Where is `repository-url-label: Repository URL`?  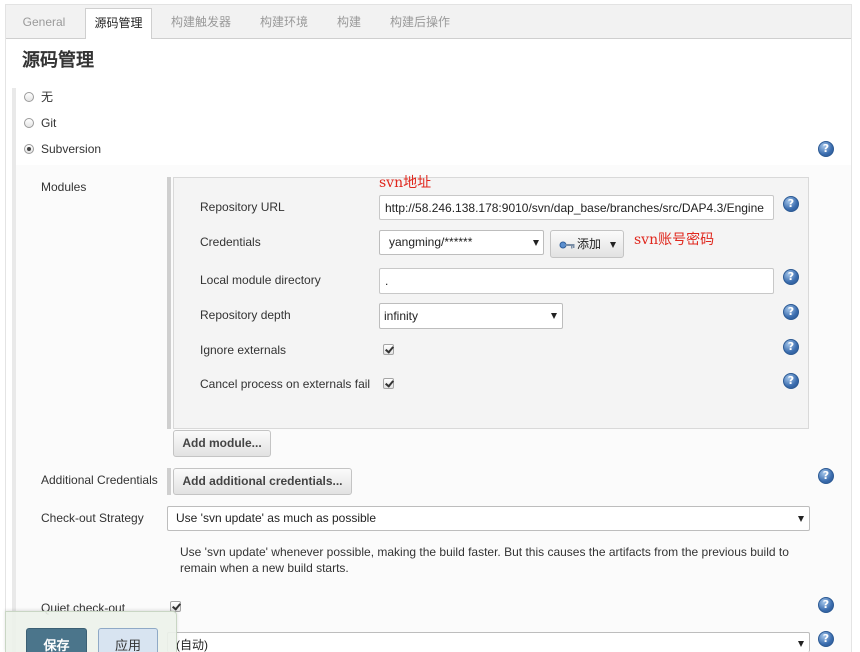 repository-url-label: Repository URL is located at coordinates (242, 207).